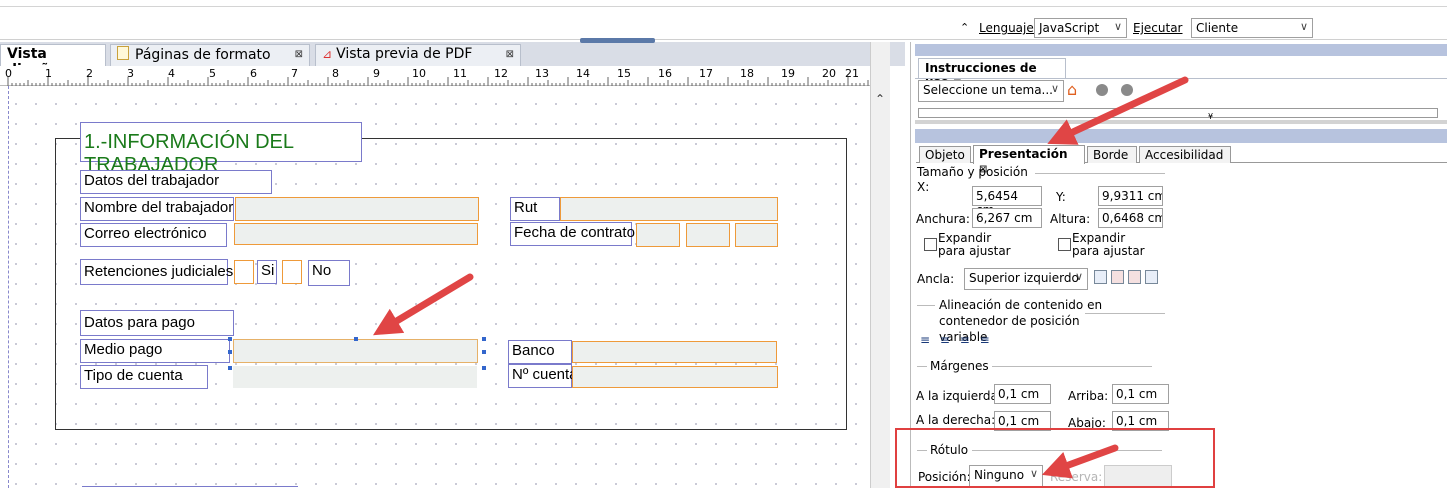 This screenshot has width=1447, height=488. Describe the element at coordinates (1118, 110) in the screenshot. I see `arrow-presentation-tab` at that location.